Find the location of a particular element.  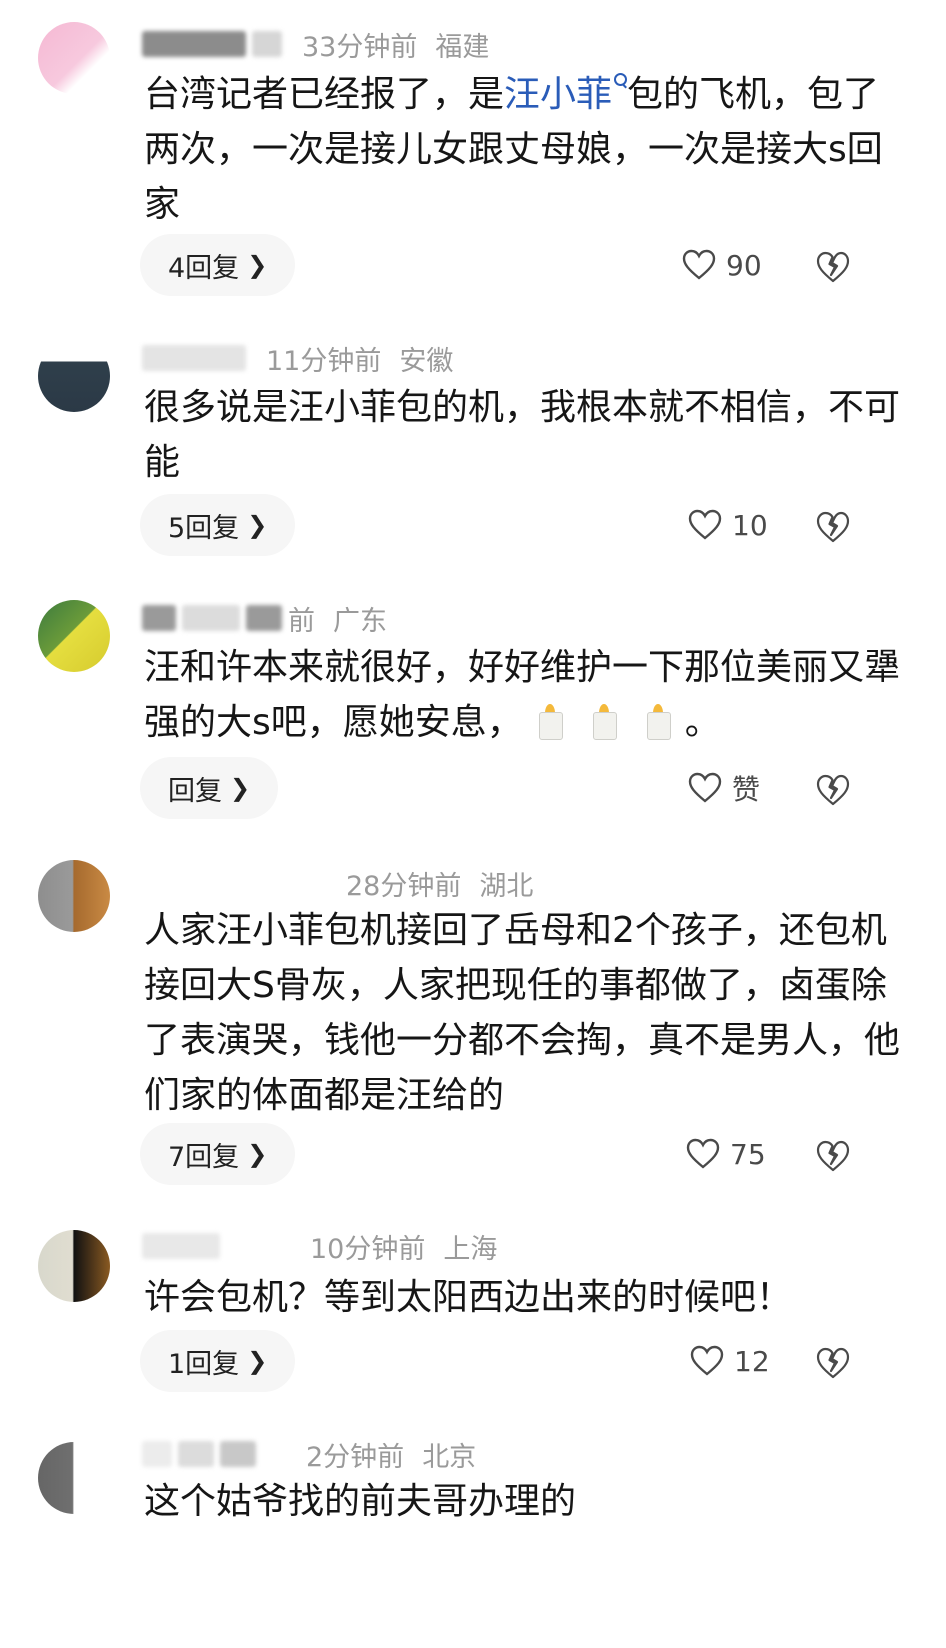

comment-time: 10分钟前 is located at coordinates (368, 1249).